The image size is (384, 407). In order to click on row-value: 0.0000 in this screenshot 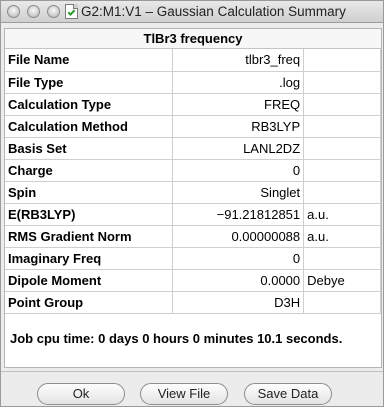, I will do `click(238, 280)`.